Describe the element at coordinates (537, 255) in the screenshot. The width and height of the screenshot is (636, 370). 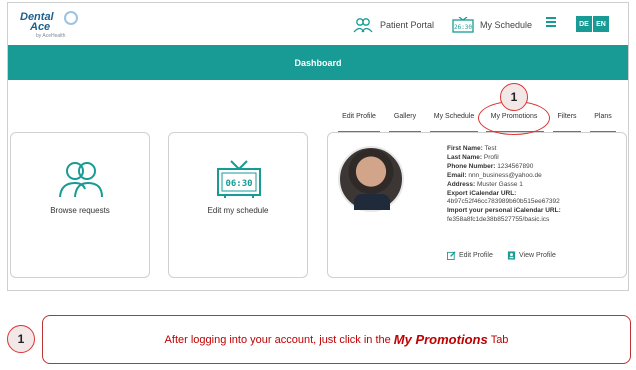
I see `view-profile-label: View Profile` at that location.